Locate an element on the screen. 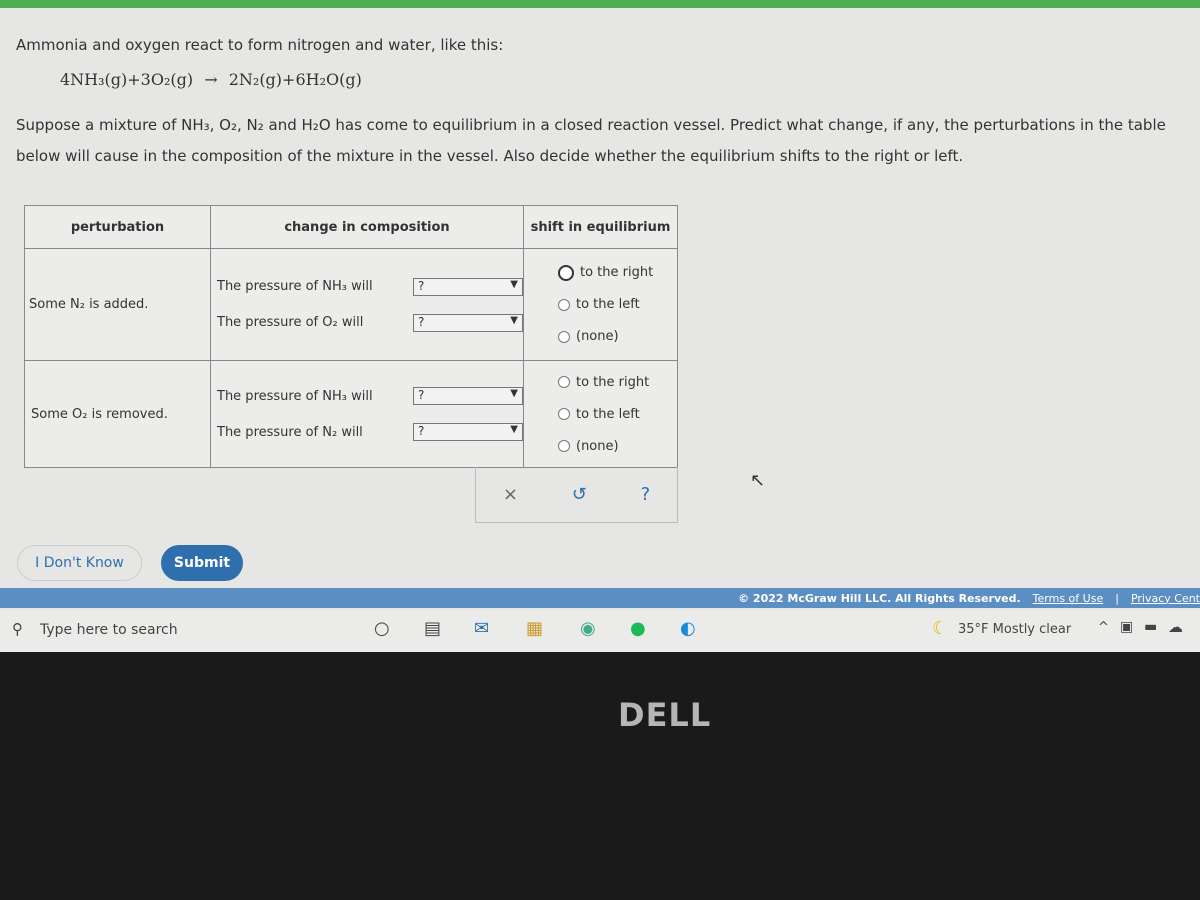  search-icon: ⚲ is located at coordinates (17, 629).